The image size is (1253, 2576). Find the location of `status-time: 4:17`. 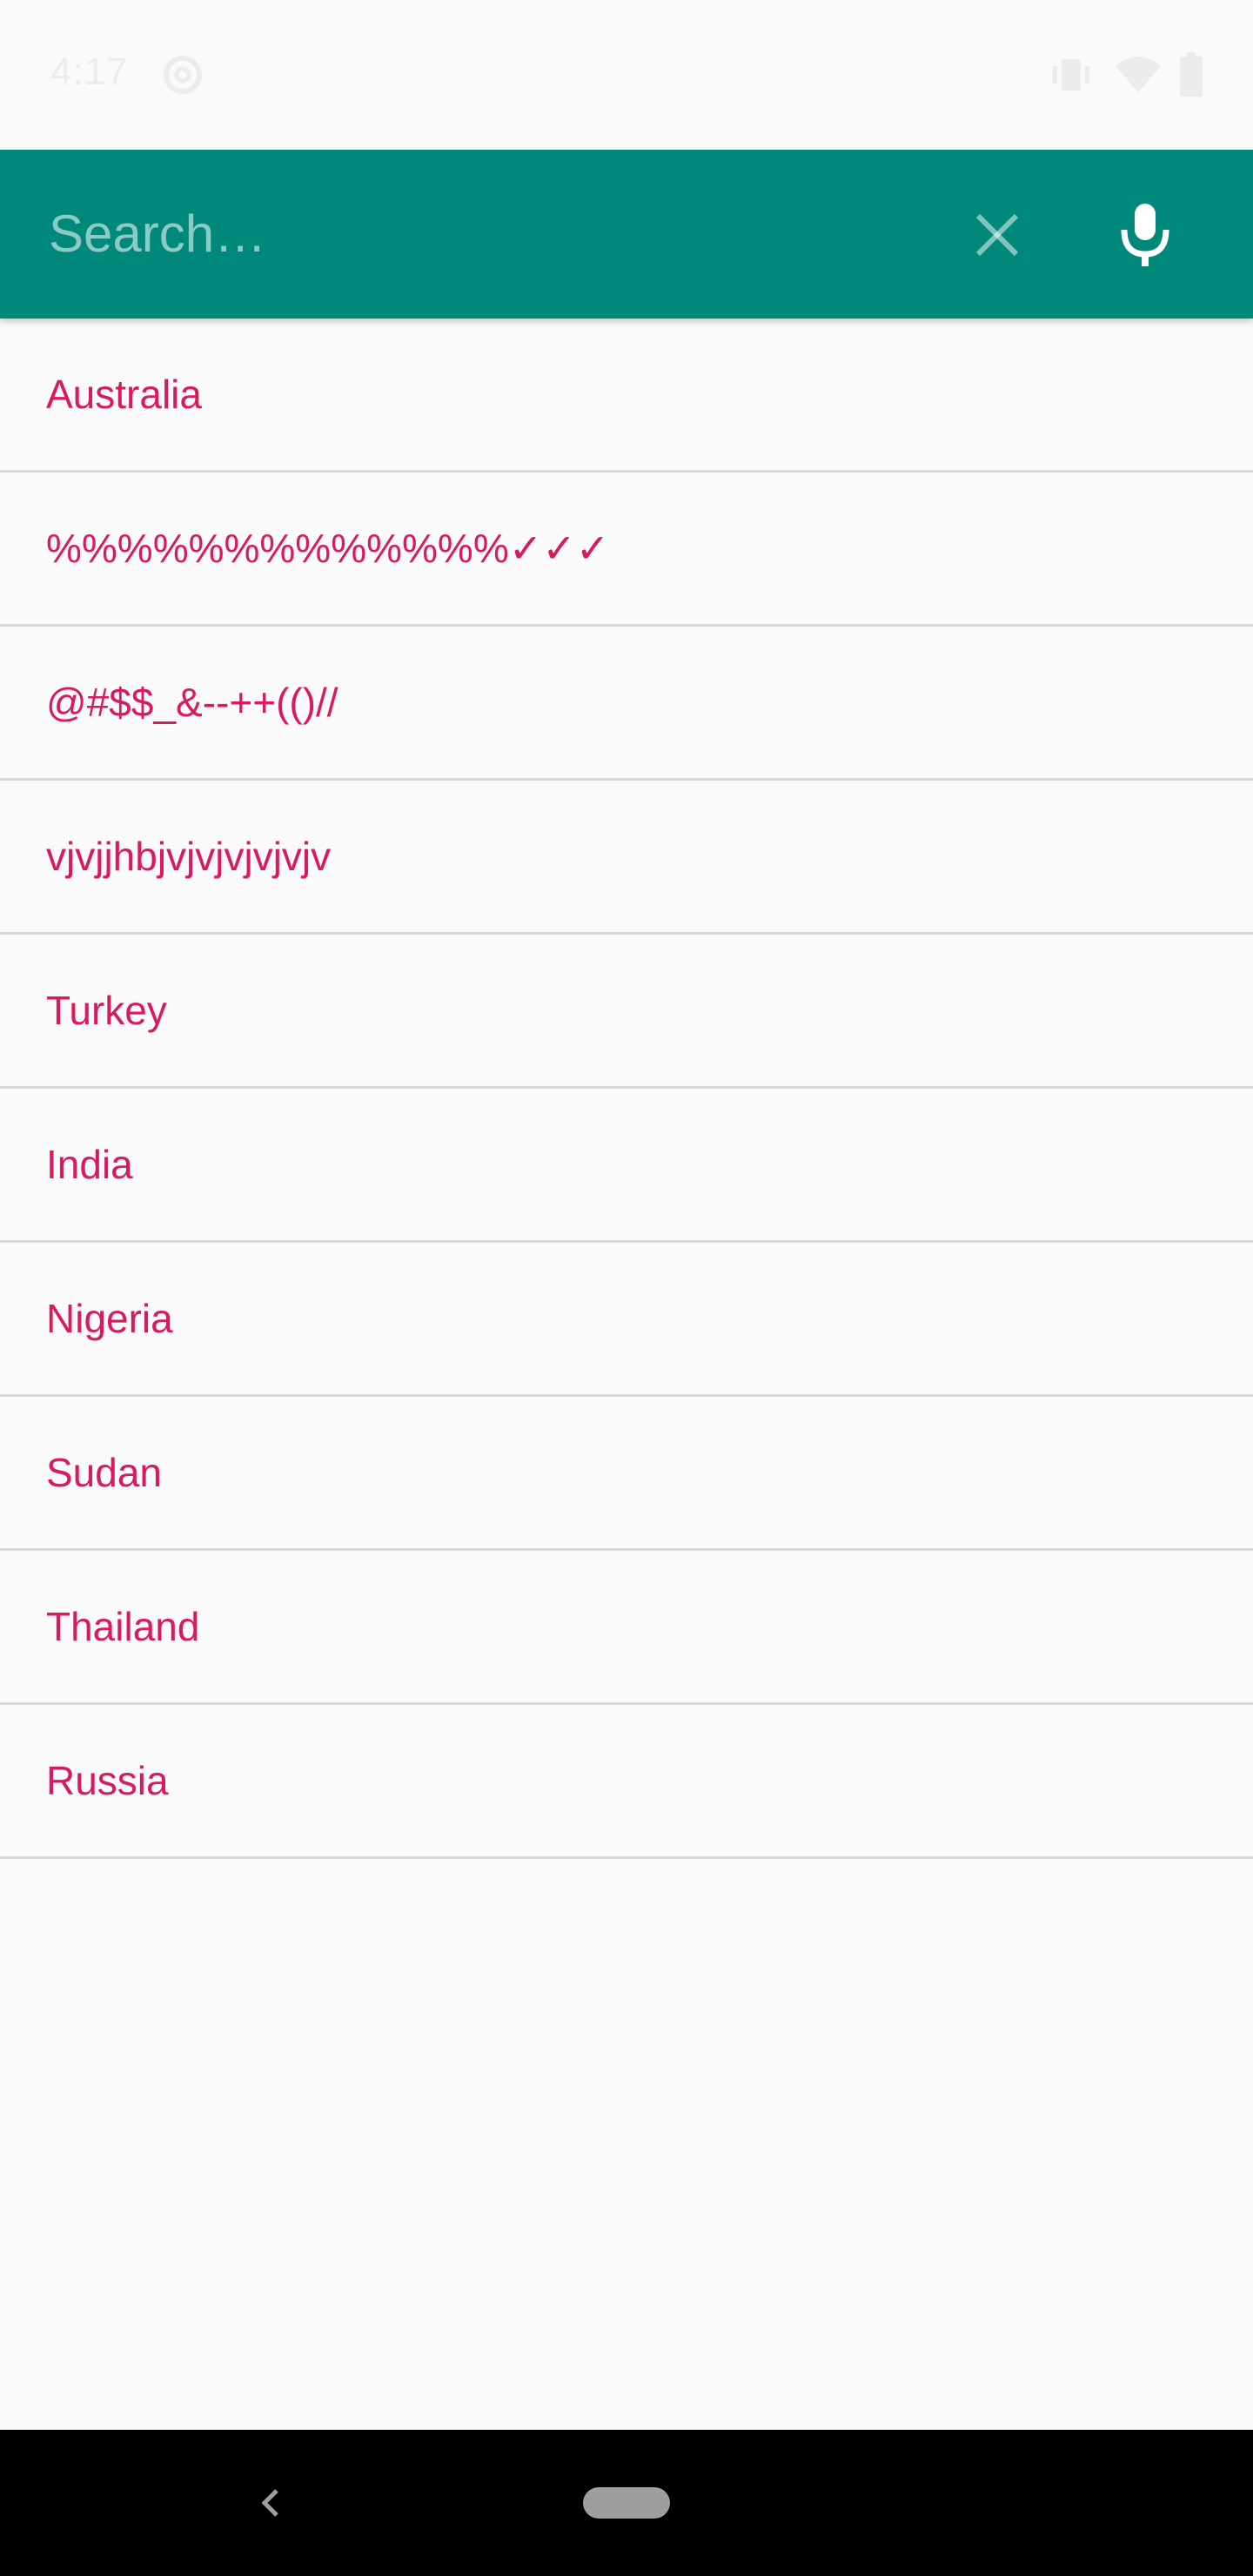

status-time: 4:17 is located at coordinates (89, 71).